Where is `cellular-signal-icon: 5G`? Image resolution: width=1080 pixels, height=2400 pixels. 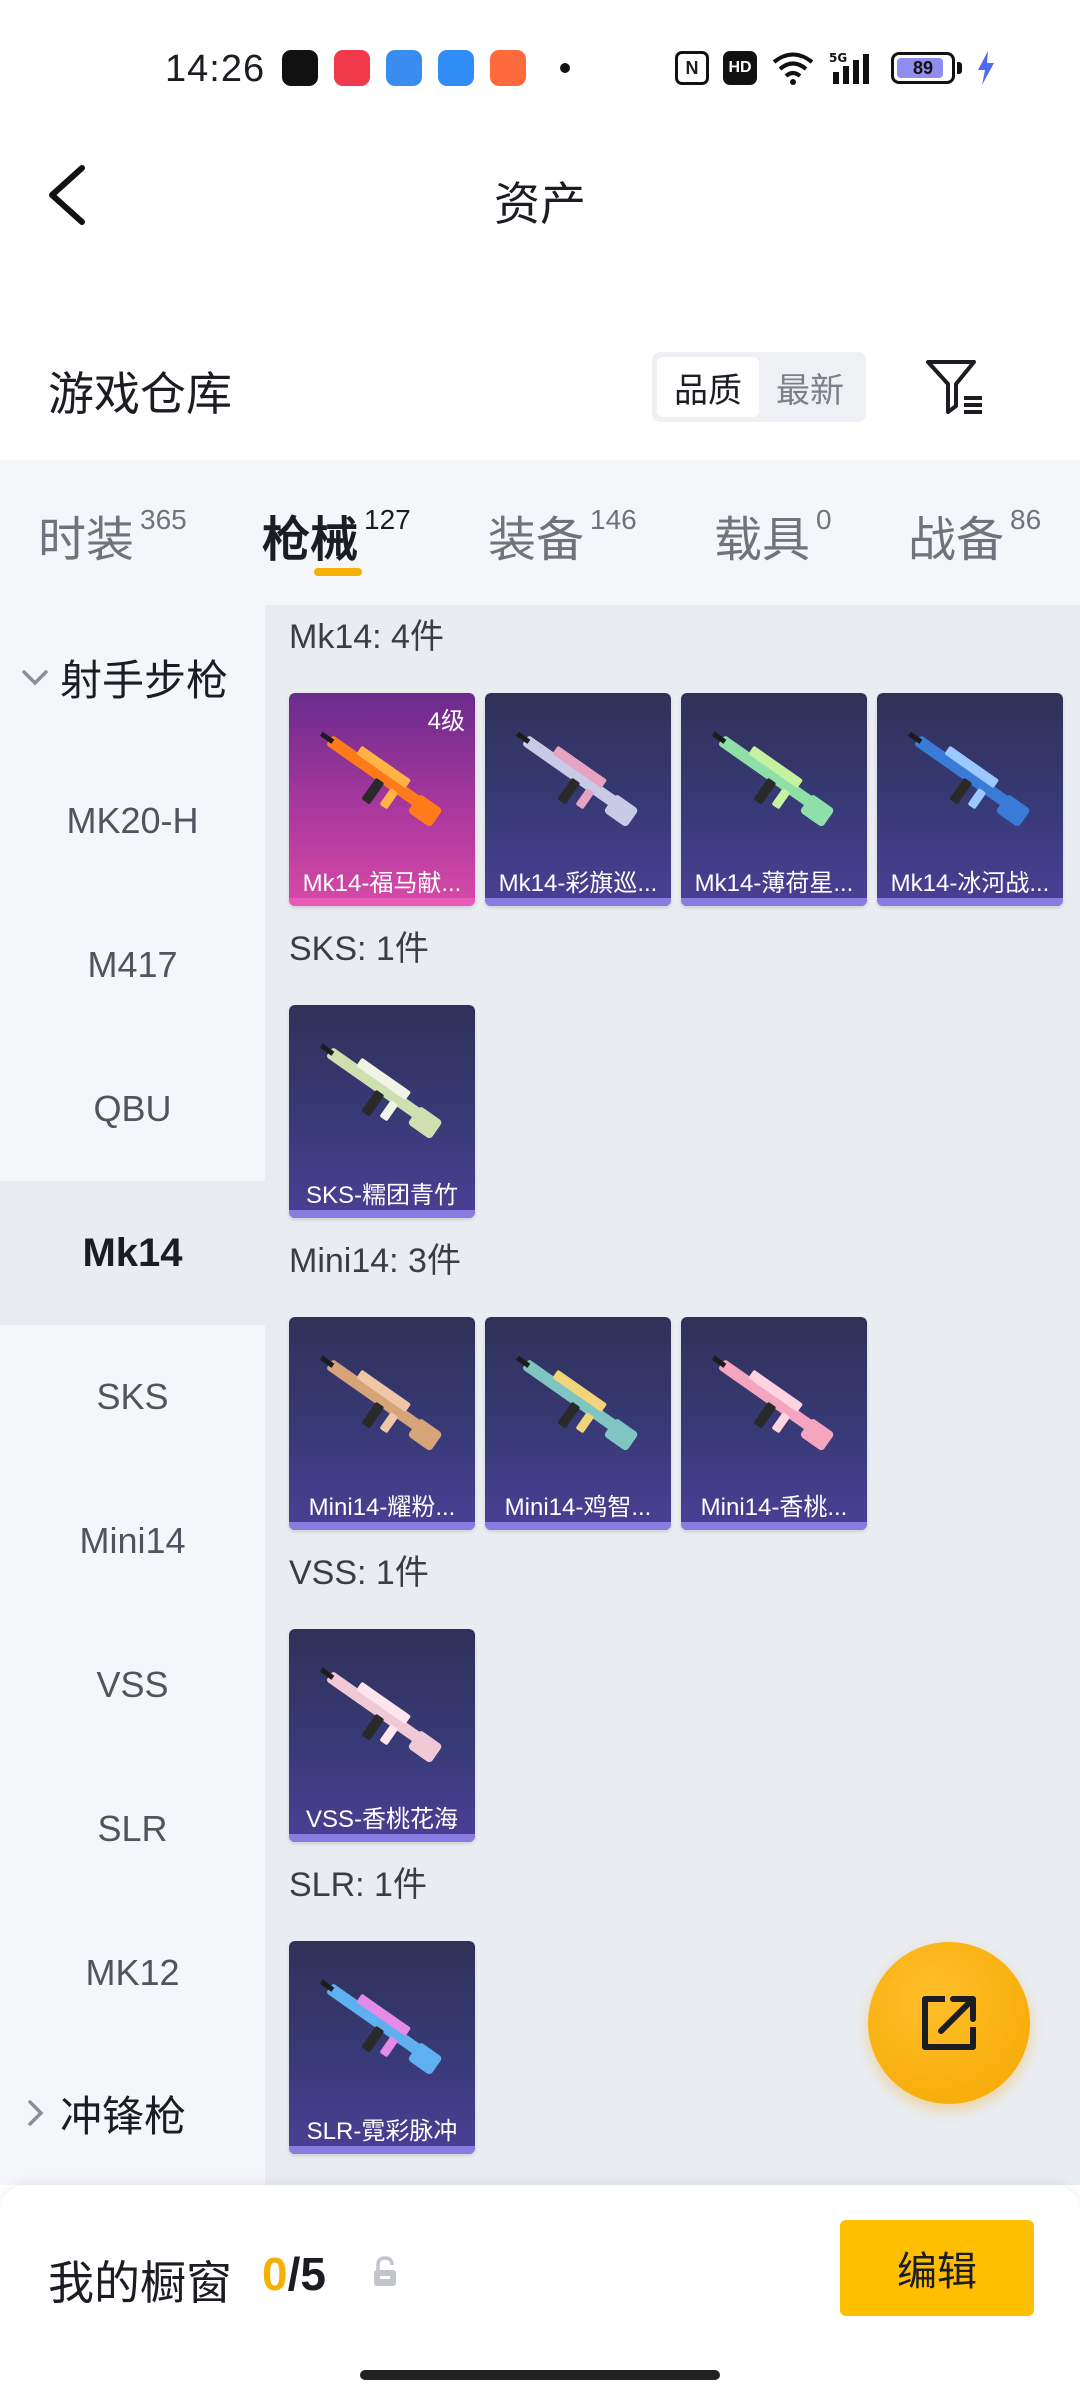
cellular-signal-icon: 5G is located at coordinates (849, 67).